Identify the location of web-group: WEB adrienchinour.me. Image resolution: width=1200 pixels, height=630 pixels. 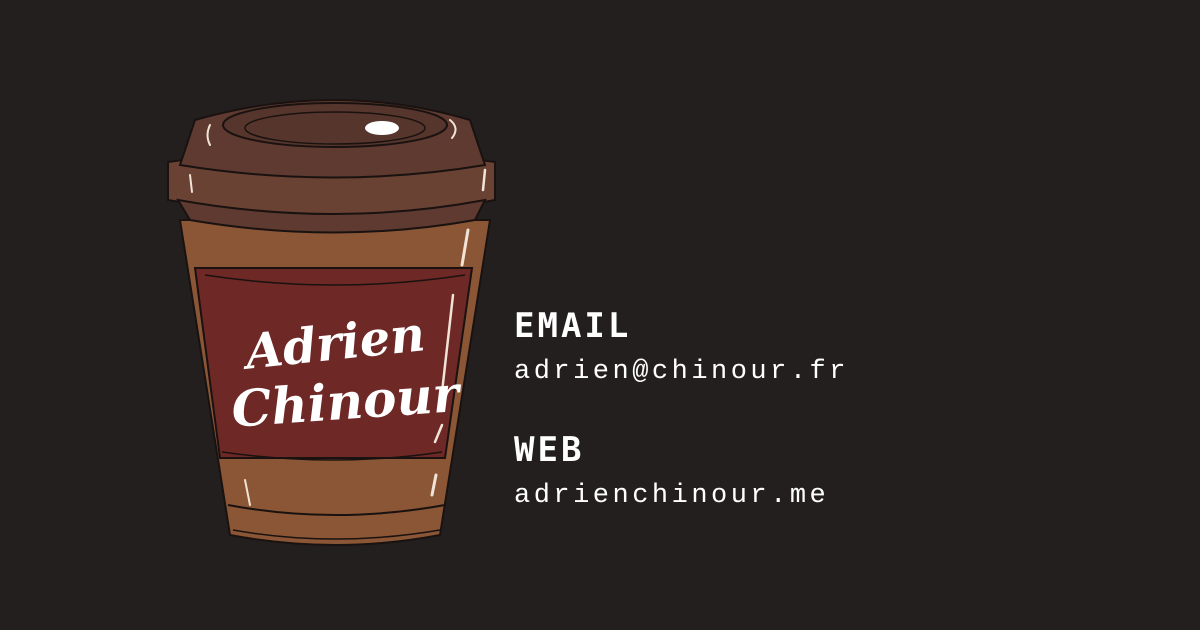
(681, 472).